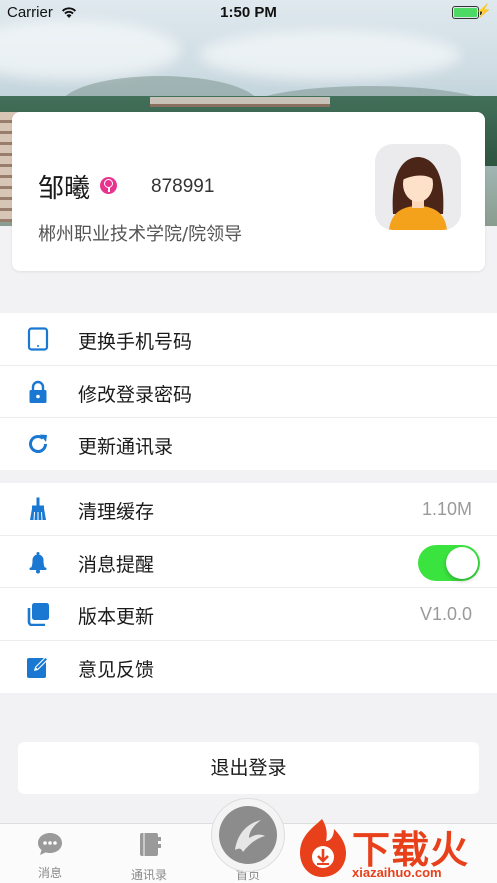  What do you see at coordinates (140, 234) in the screenshot?
I see `user-organization: 郴州职业技术学院/院领导` at bounding box center [140, 234].